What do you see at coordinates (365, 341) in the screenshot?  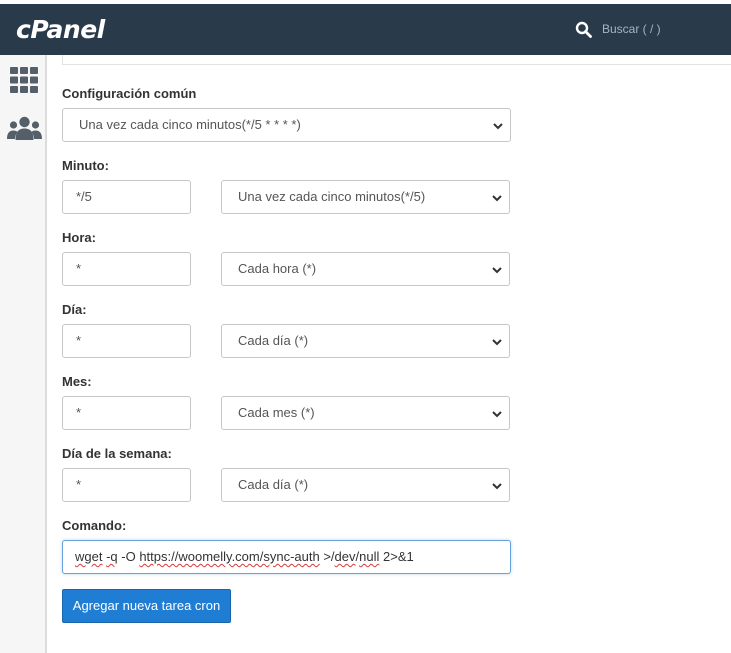 I see `day-select: Cada día (*)` at bounding box center [365, 341].